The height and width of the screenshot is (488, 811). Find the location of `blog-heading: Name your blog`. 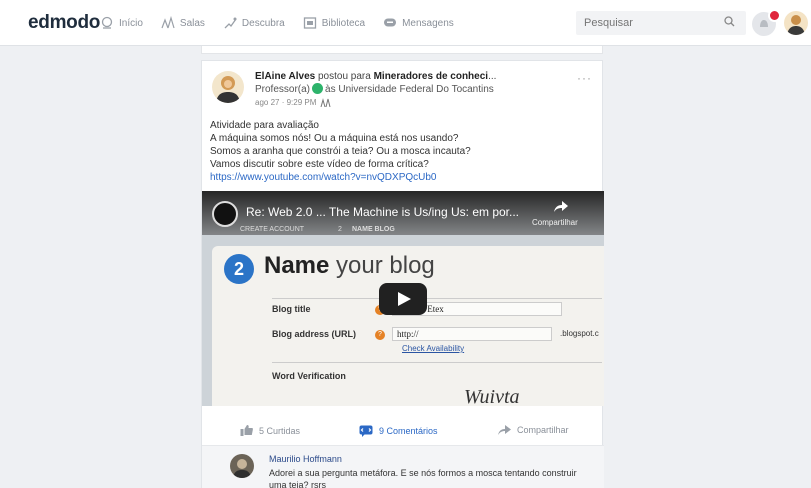

blog-heading: Name your blog is located at coordinates (349, 266).